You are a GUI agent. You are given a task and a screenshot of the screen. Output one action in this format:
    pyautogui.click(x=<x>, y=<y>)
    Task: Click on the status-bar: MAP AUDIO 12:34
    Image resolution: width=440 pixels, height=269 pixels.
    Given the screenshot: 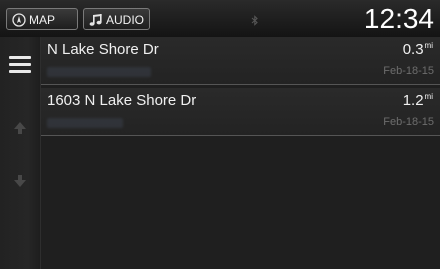 What is the action you would take?
    pyautogui.click(x=220, y=18)
    